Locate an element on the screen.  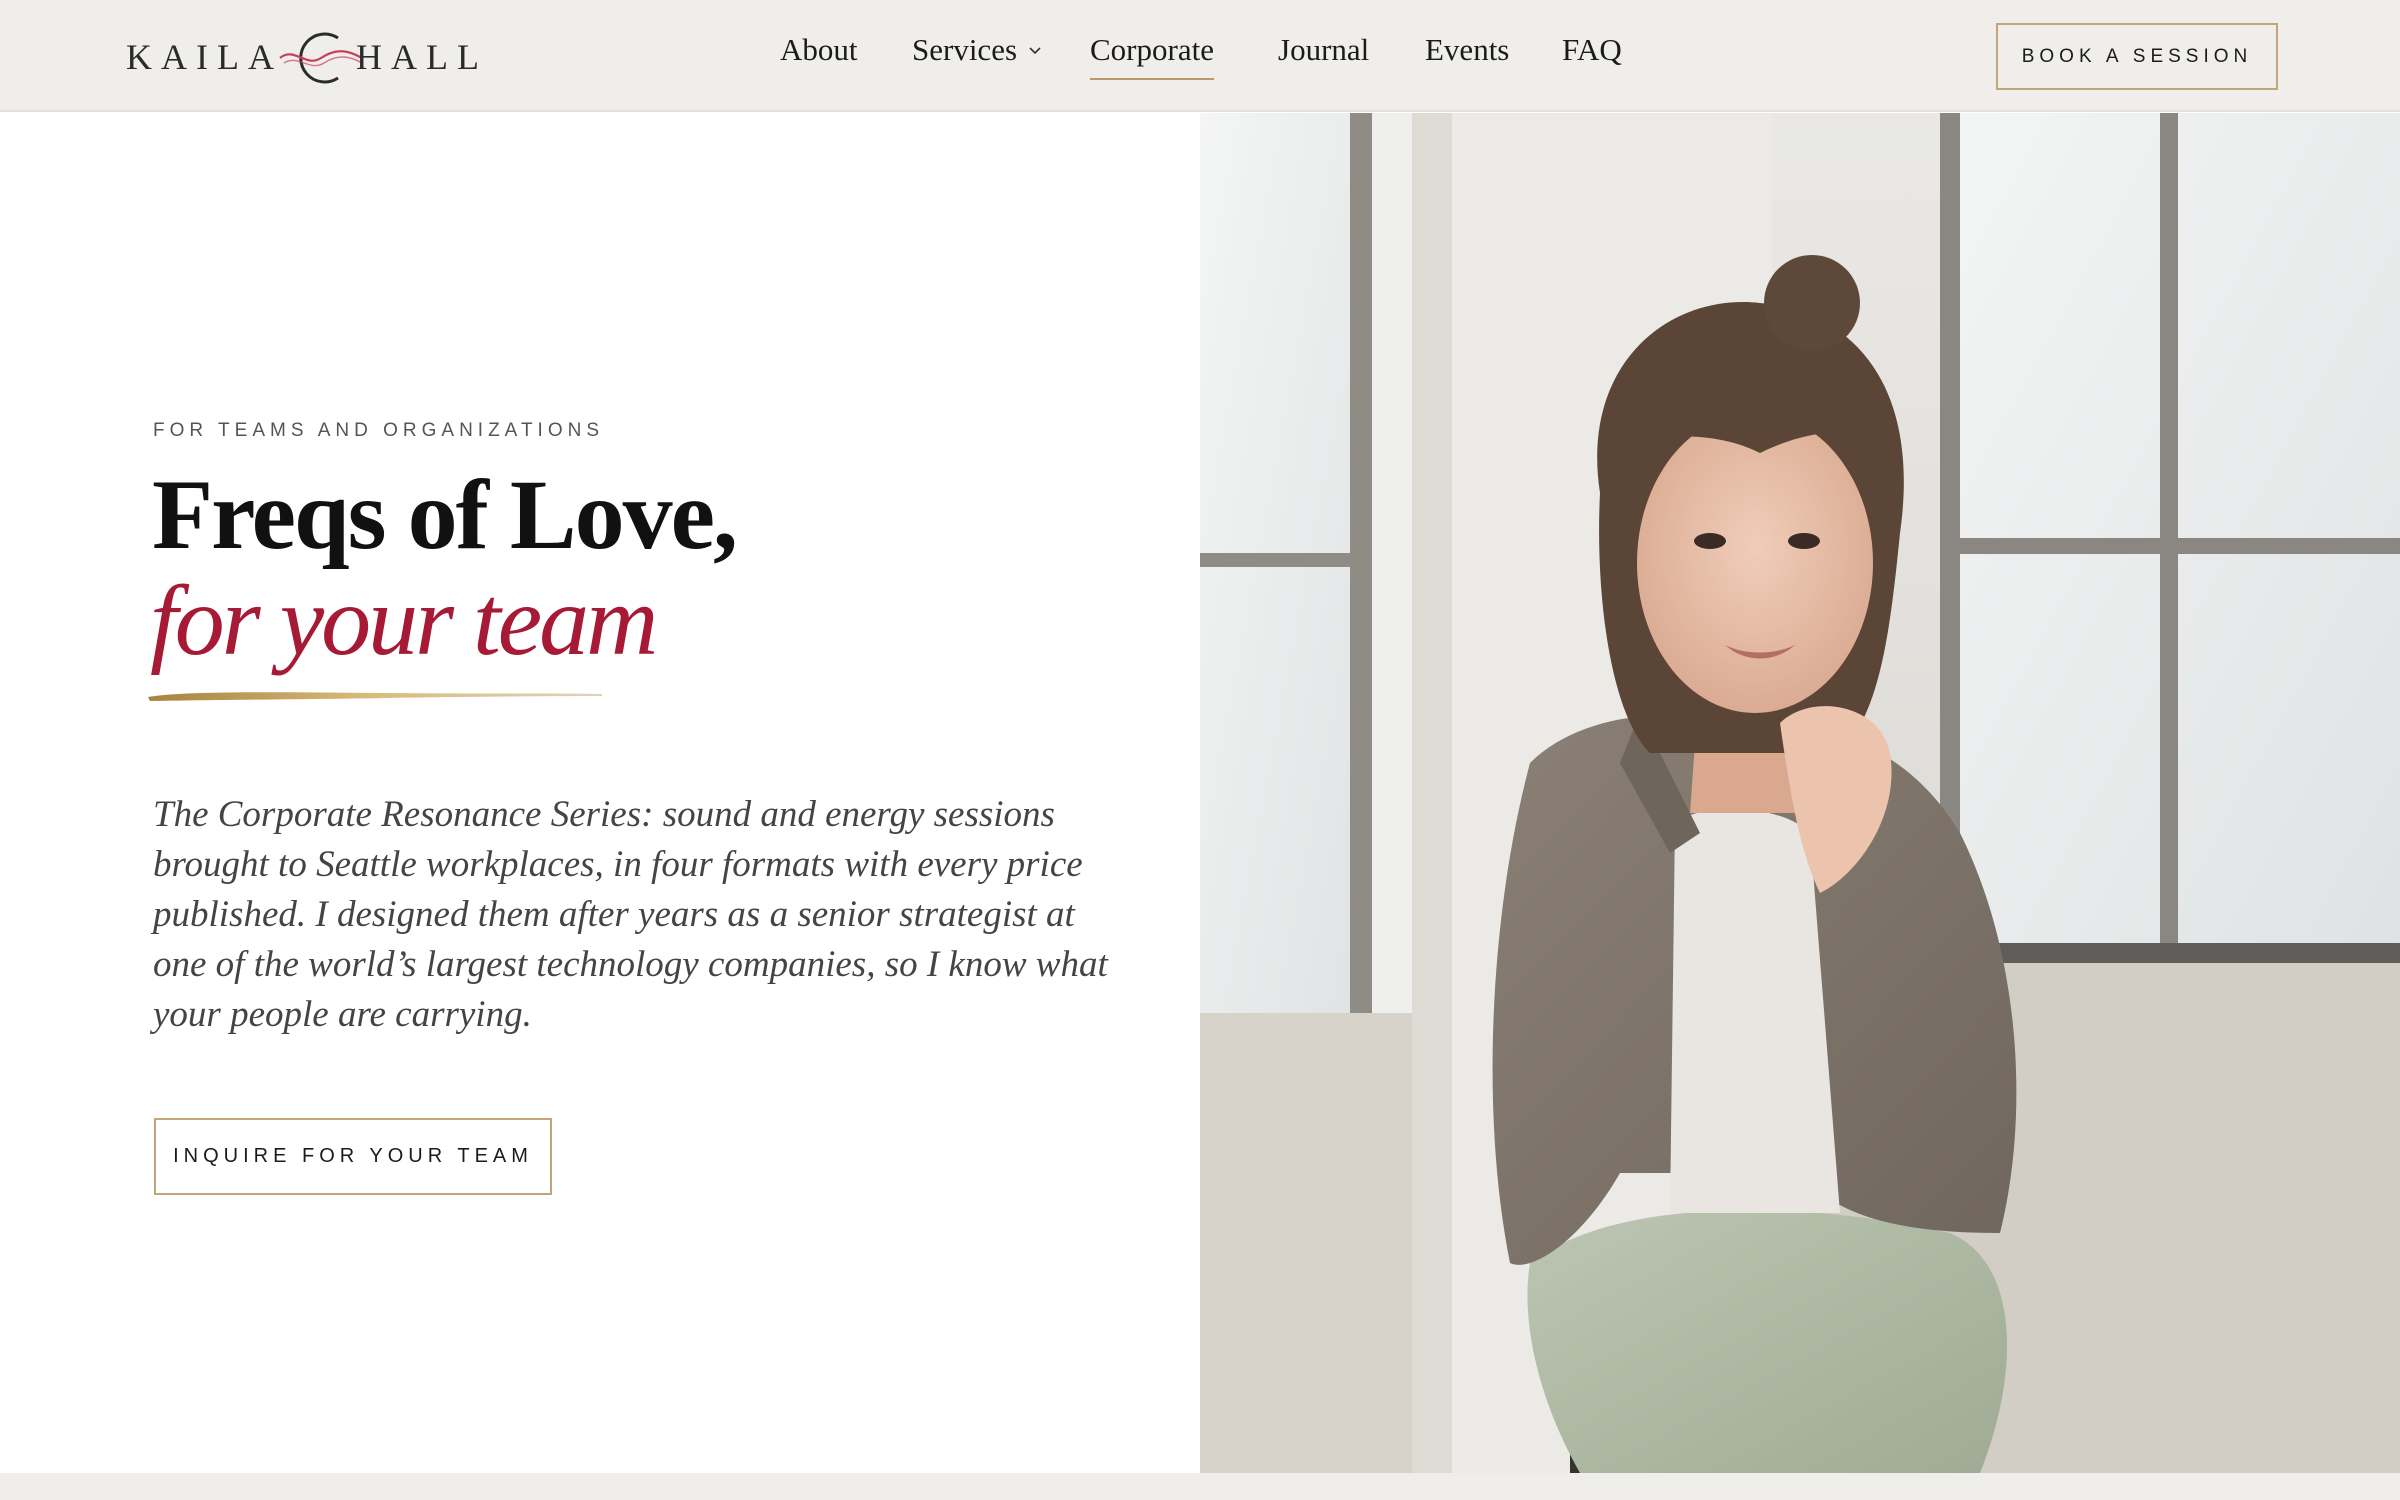
nav-item-services: Services is located at coordinates (977, 50).